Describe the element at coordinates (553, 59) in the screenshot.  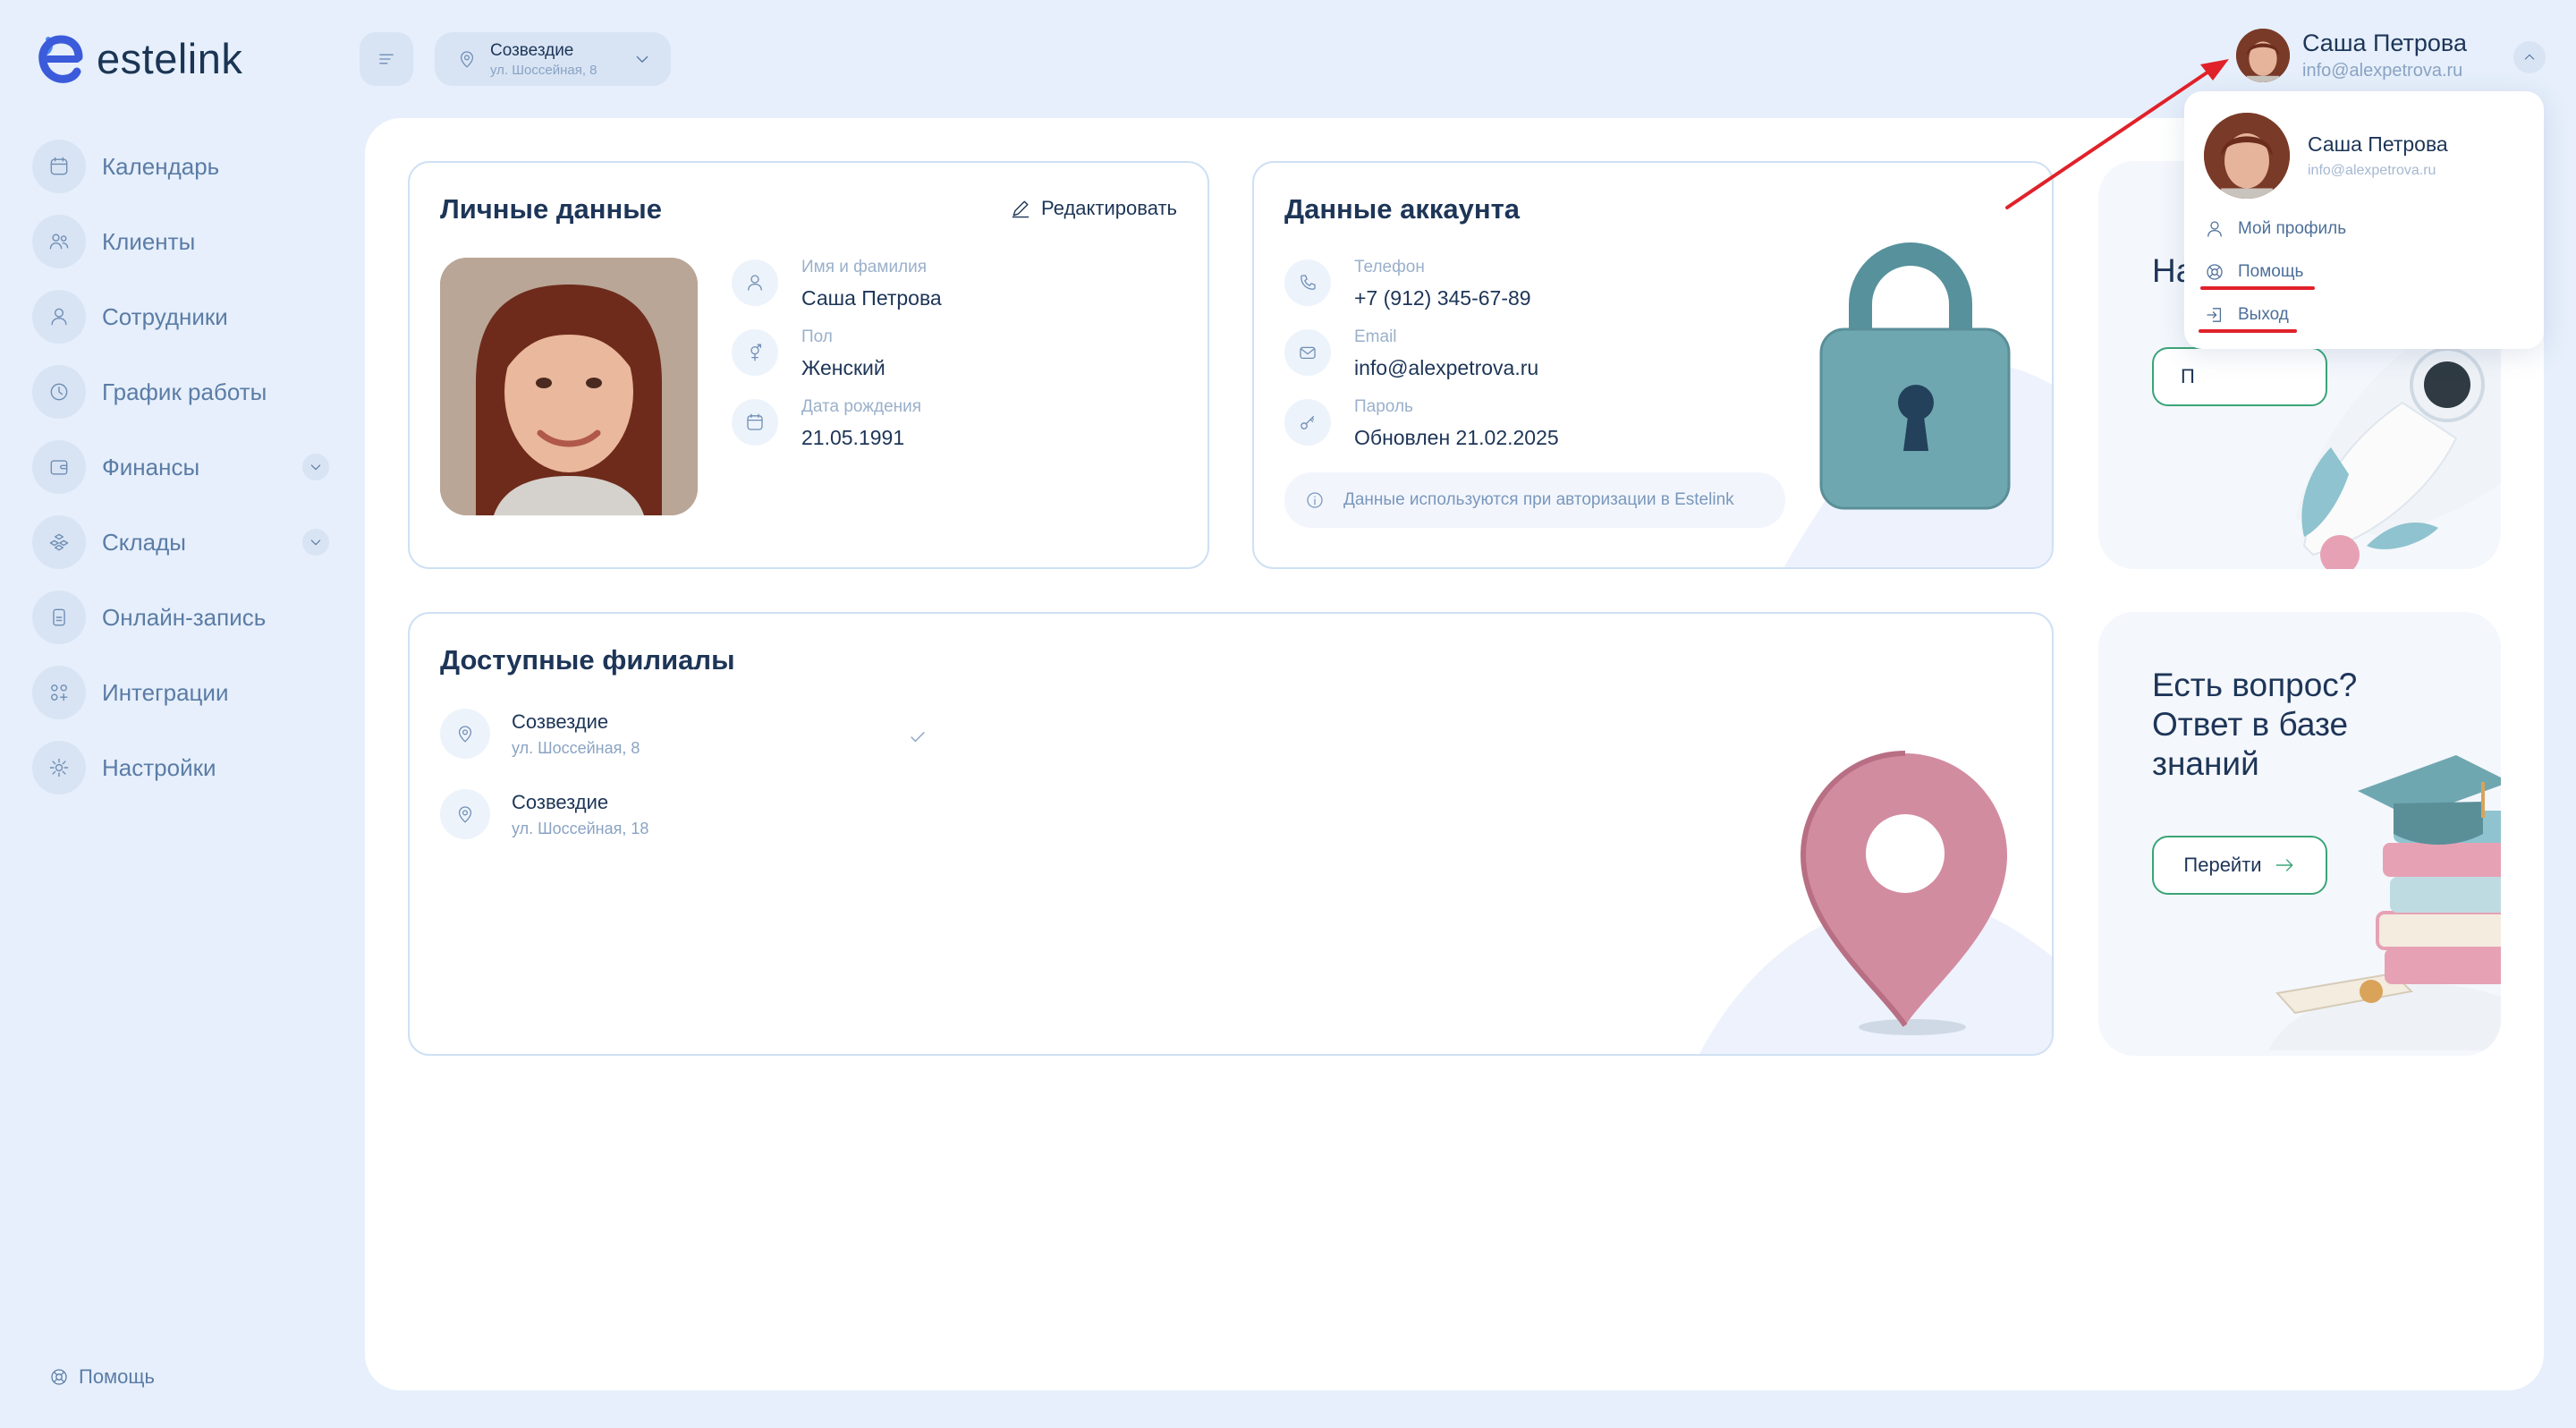
I see `branch-selector: Созвездие ул. Шоссейная, 8` at that location.